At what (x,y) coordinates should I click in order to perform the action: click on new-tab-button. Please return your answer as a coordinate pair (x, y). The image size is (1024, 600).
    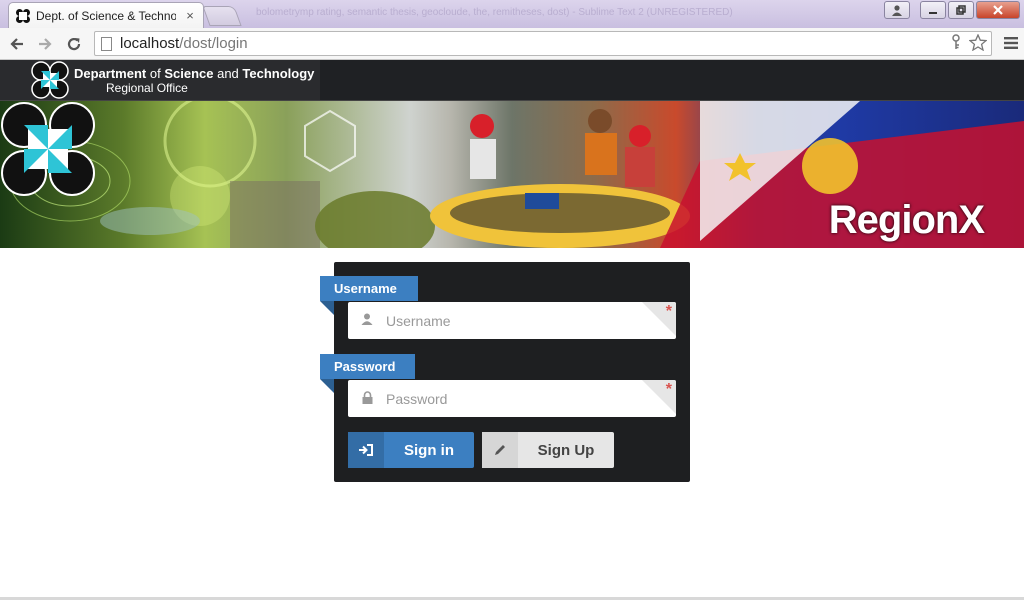
    Looking at the image, I should click on (222, 16).